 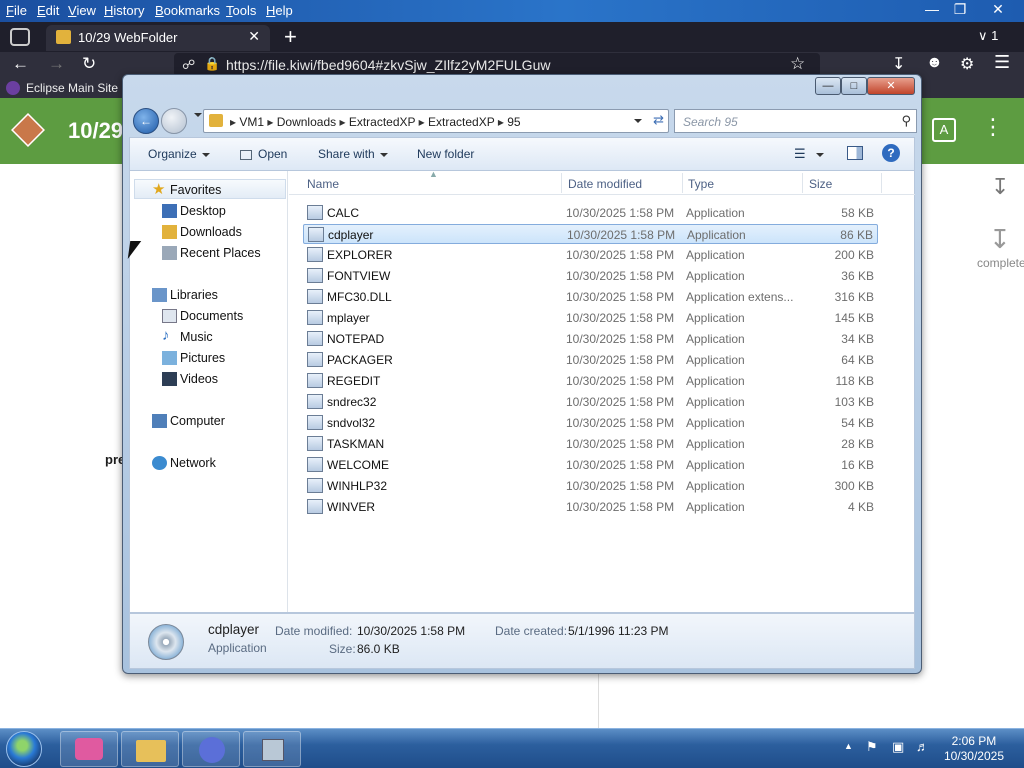 I want to click on explorer-back-icon: ←, so click(x=146, y=121).